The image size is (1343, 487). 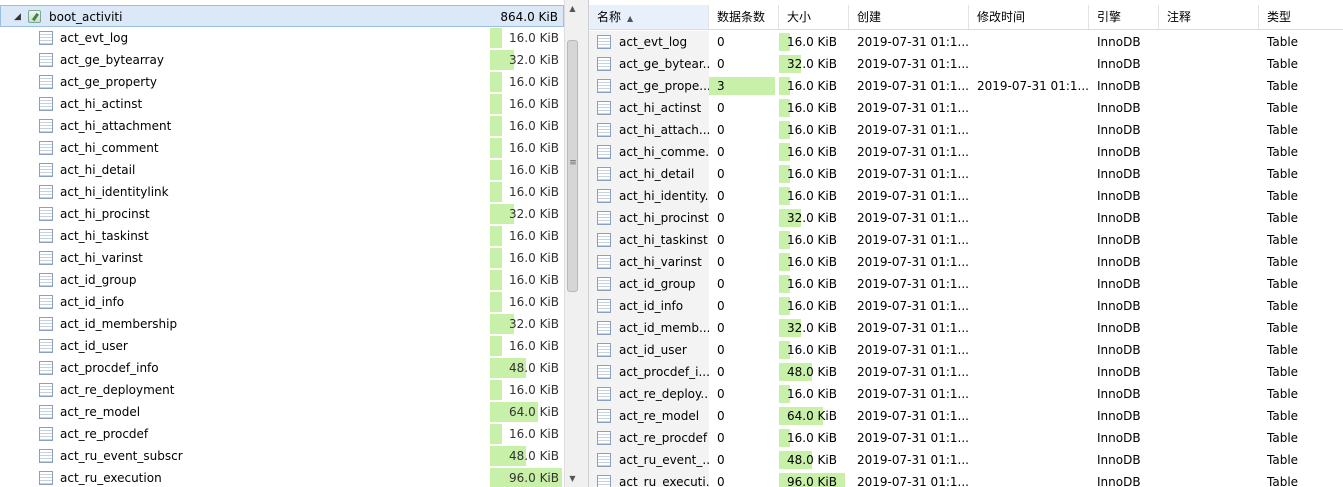 I want to click on tree-item: act_re_model 64.0 KiB, so click(x=282, y=412).